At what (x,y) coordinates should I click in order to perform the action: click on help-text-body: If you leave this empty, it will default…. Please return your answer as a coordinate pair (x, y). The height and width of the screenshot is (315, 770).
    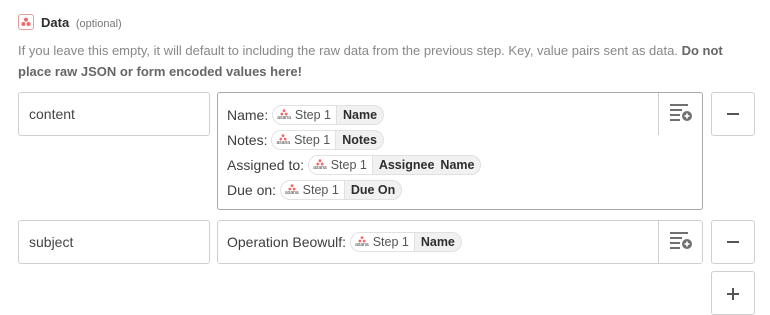
    Looking at the image, I should click on (348, 50).